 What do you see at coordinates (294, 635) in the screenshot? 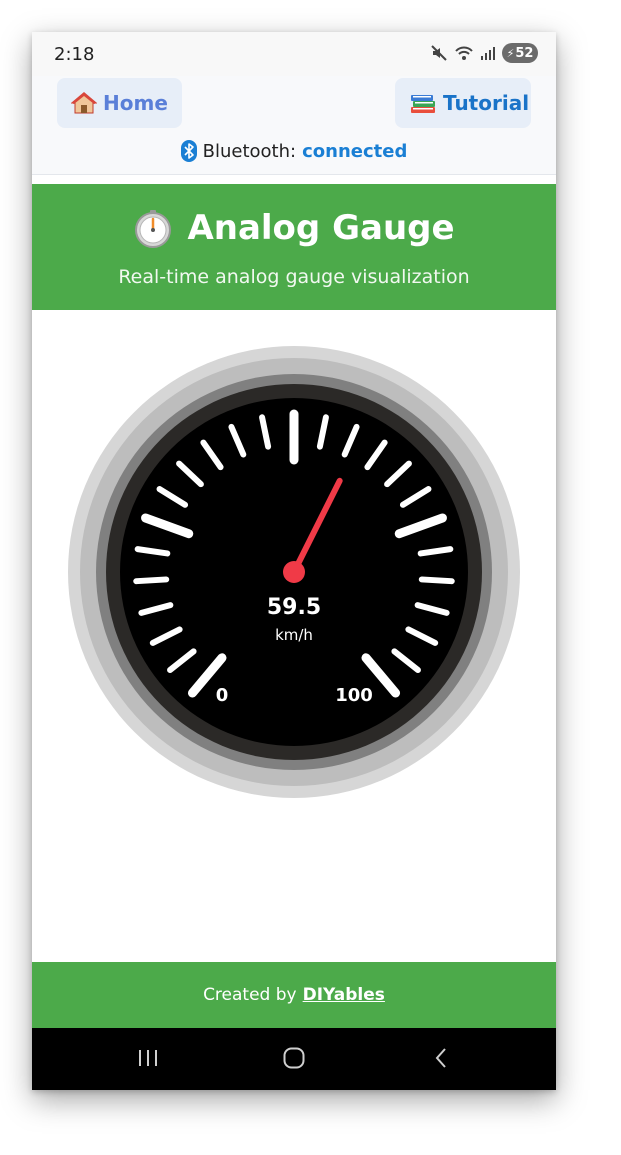
I see `gauge-unit-label: km/h` at bounding box center [294, 635].